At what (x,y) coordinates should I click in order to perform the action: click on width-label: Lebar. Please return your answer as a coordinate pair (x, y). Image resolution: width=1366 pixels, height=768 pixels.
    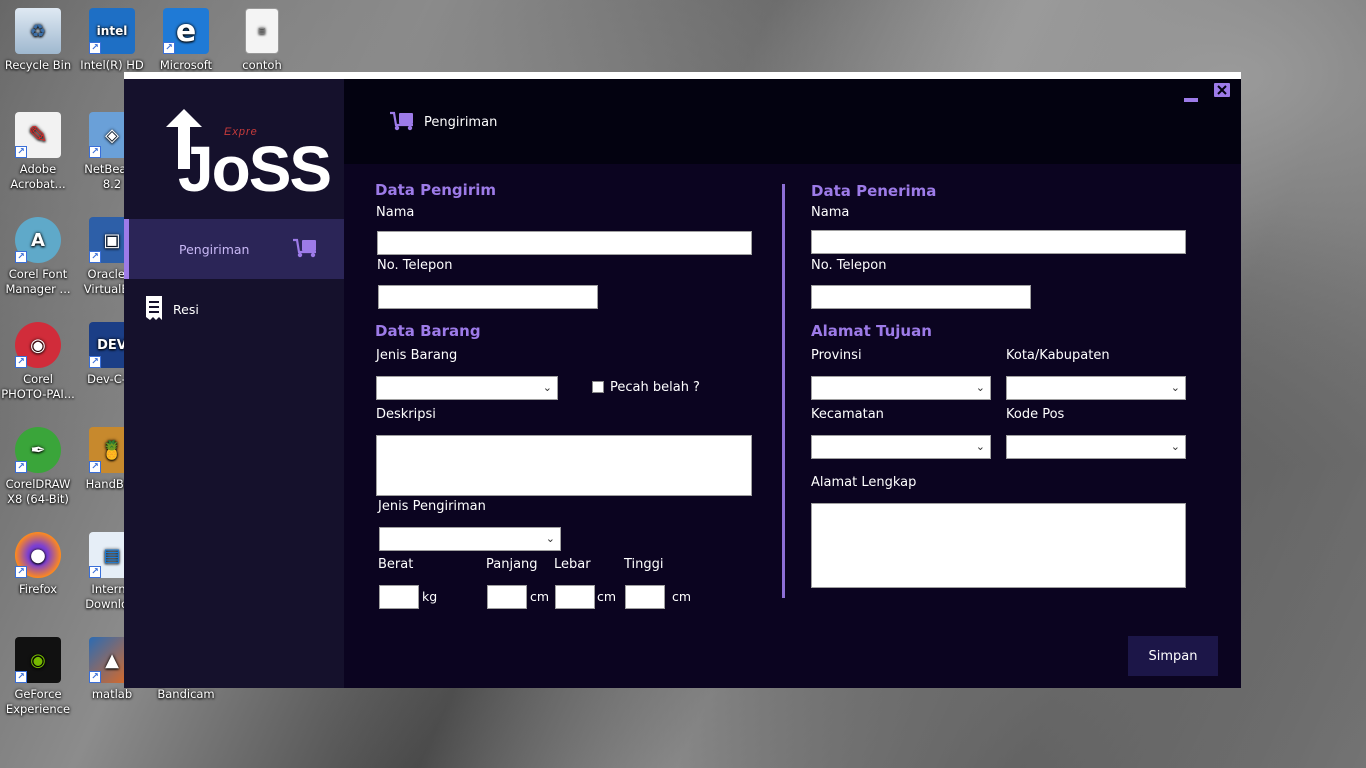
    Looking at the image, I should click on (572, 564).